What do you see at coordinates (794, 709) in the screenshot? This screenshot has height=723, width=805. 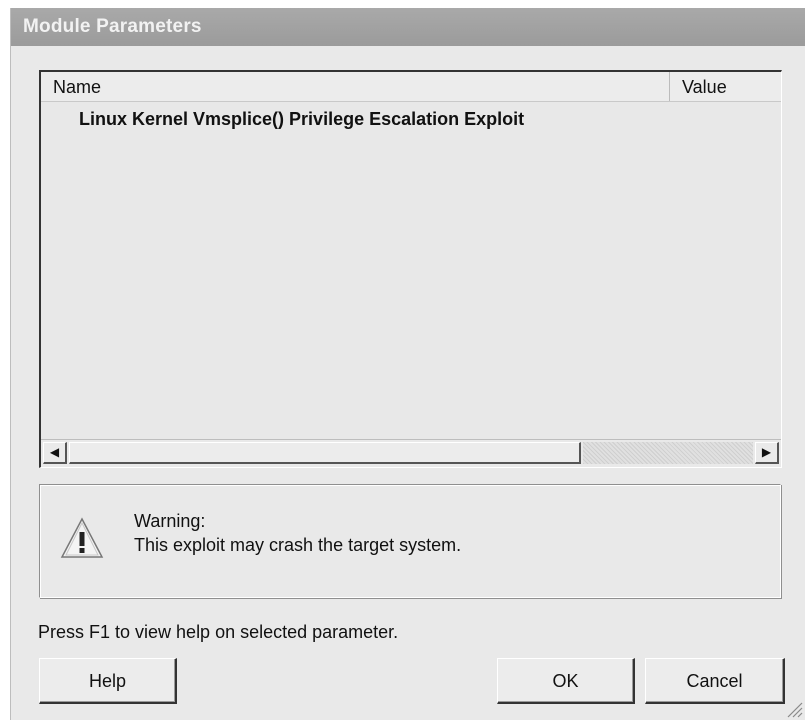 I see `resize-grip-icon` at bounding box center [794, 709].